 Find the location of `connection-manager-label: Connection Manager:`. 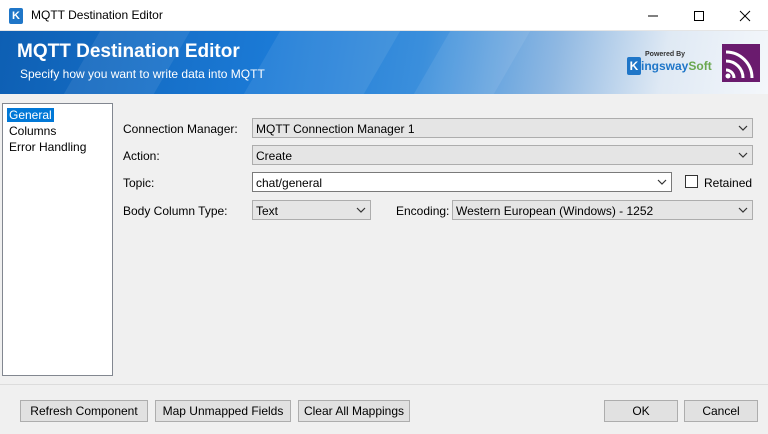

connection-manager-label: Connection Manager: is located at coordinates (180, 129).